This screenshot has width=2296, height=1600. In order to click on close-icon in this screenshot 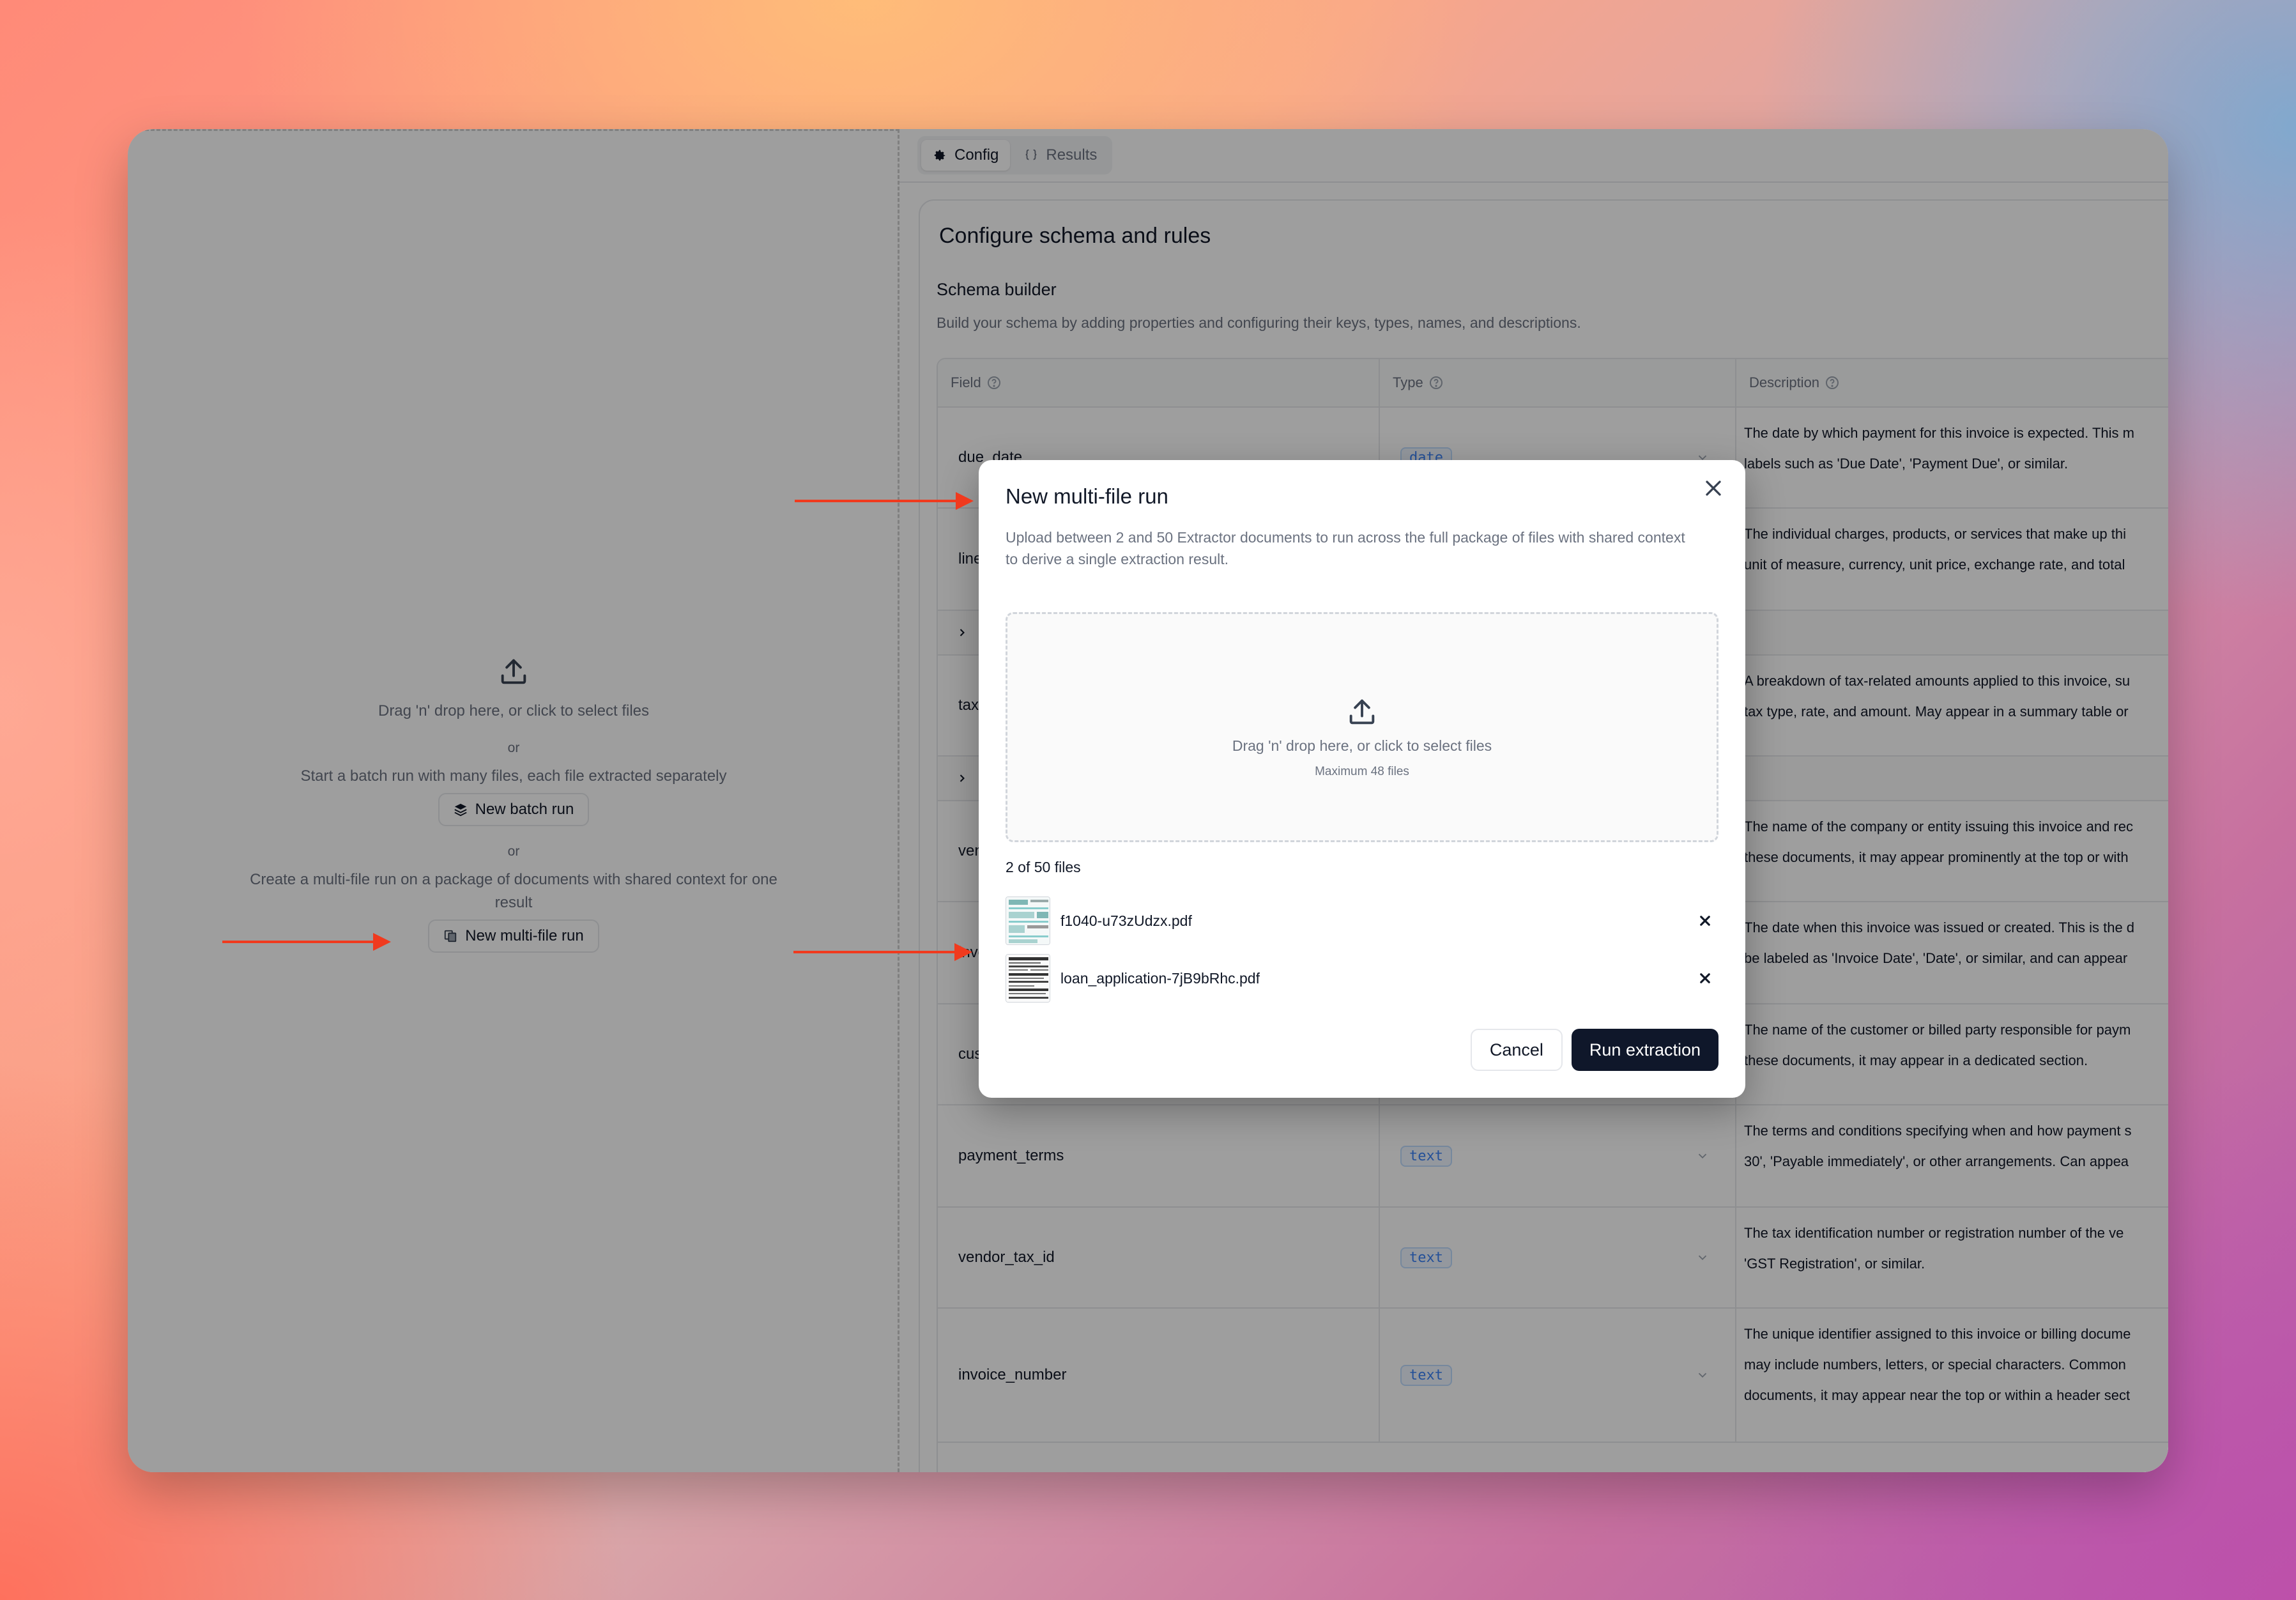, I will do `click(1713, 488)`.